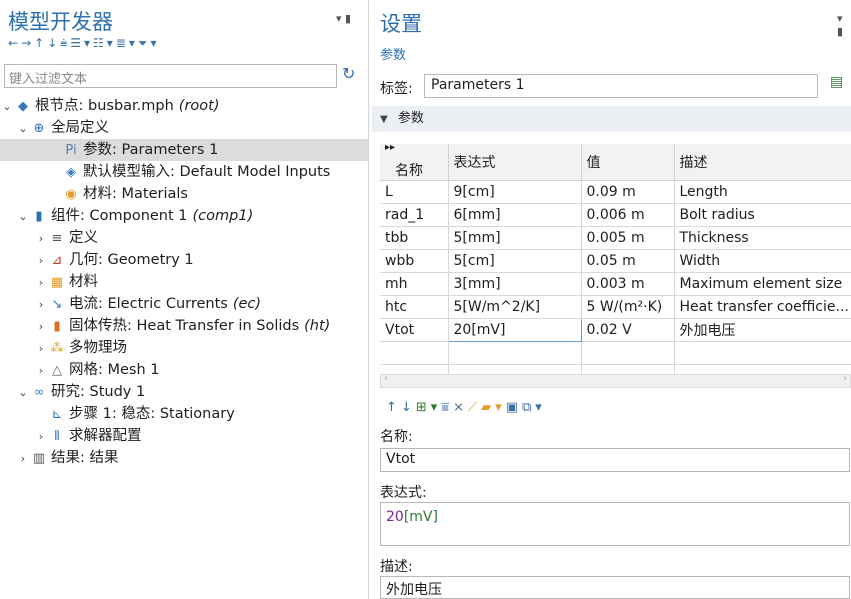 Image resolution: width=851 pixels, height=599 pixels. Describe the element at coordinates (615, 330) in the screenshot. I see `table-row: Vtot 20[mV] 0.02 V 外加电压` at that location.